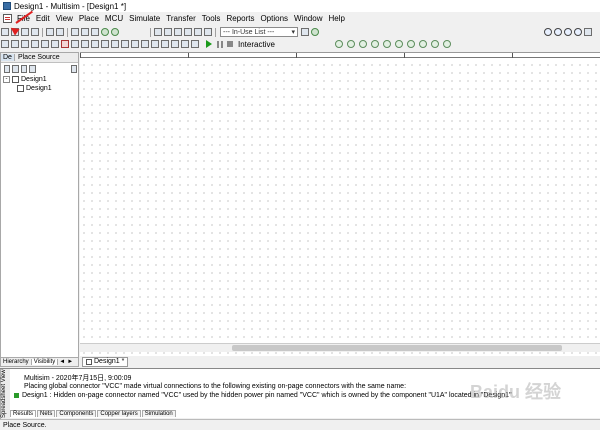  I want to click on design-toolbox-icon, so click(158, 32).